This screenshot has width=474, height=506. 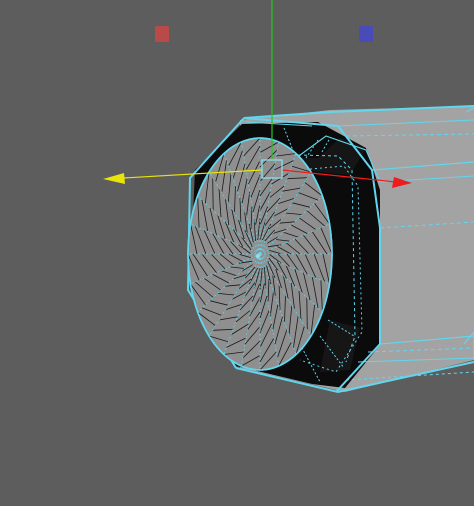 I want to click on x-axis-handle, so click(x=162, y=34).